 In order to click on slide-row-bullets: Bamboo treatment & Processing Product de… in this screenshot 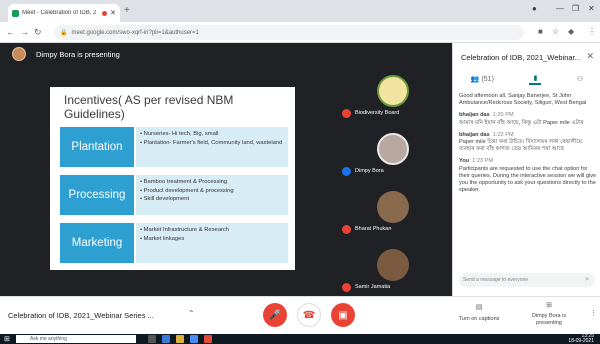, I will do `click(212, 195)`.